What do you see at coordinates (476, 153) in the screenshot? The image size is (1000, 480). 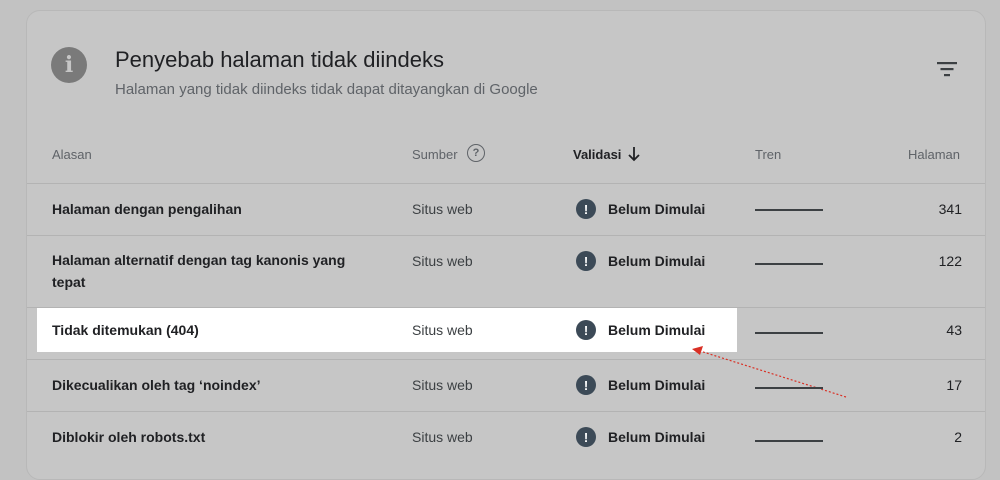 I see `help-icon: ?` at bounding box center [476, 153].